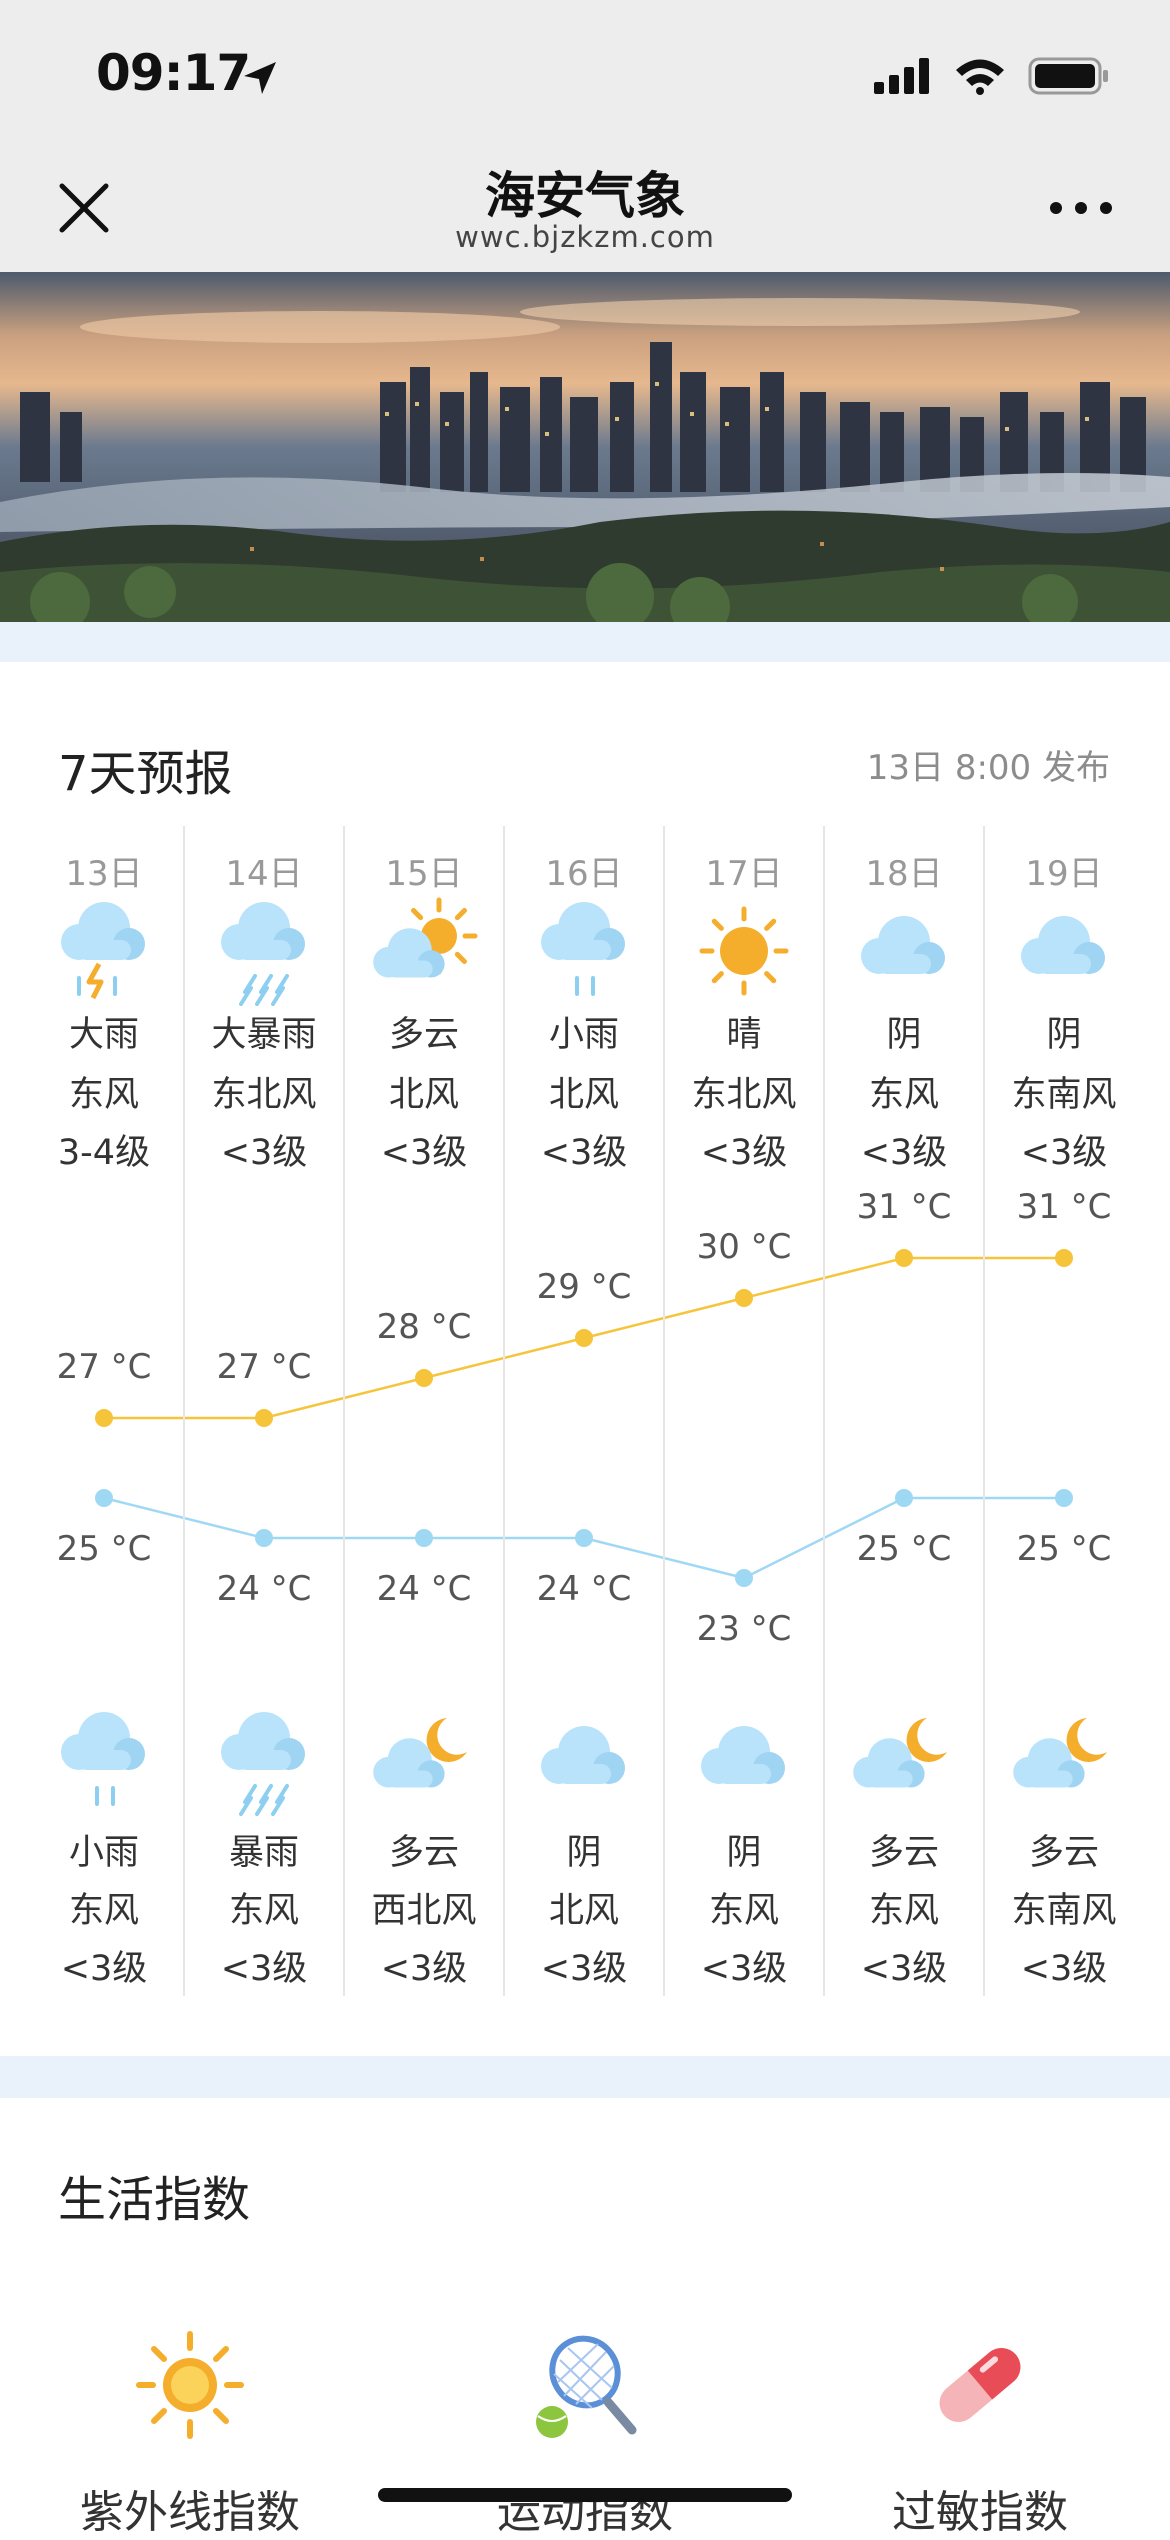 This screenshot has width=1170, height=2540. I want to click on day-weather: 晴, so click(744, 1035).